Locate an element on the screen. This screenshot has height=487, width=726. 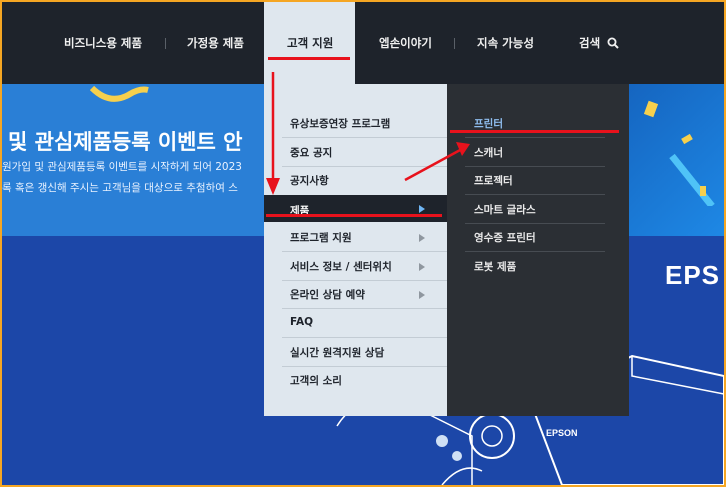
annotation-arrows is located at coordinates (368, 133).